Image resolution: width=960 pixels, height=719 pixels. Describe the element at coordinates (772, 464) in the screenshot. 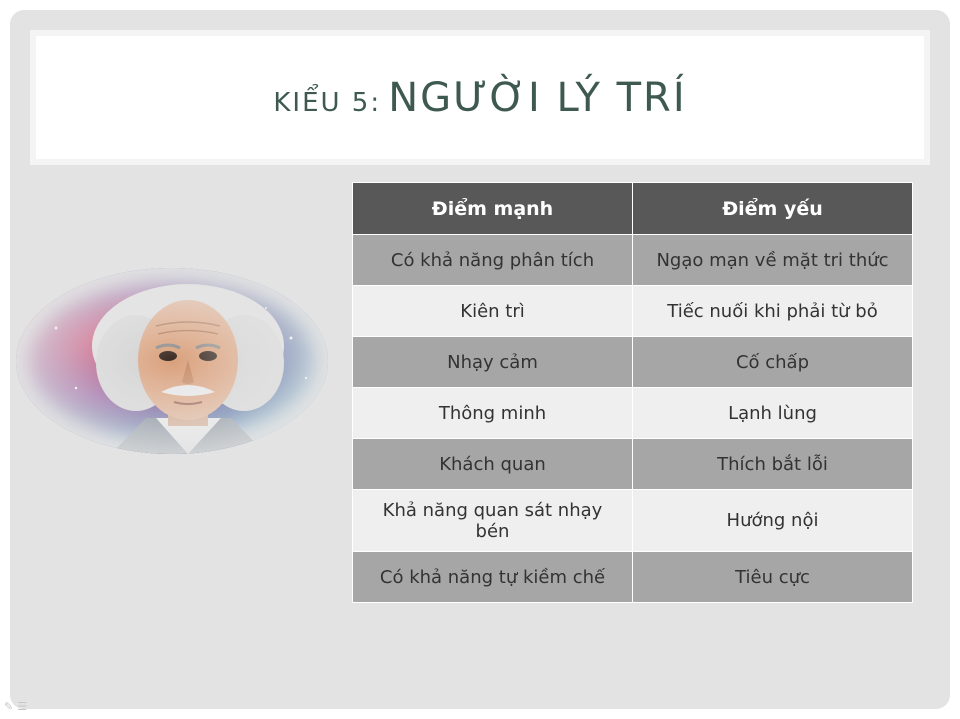

I see `weakness-cell: Thích bắt lỗi` at that location.